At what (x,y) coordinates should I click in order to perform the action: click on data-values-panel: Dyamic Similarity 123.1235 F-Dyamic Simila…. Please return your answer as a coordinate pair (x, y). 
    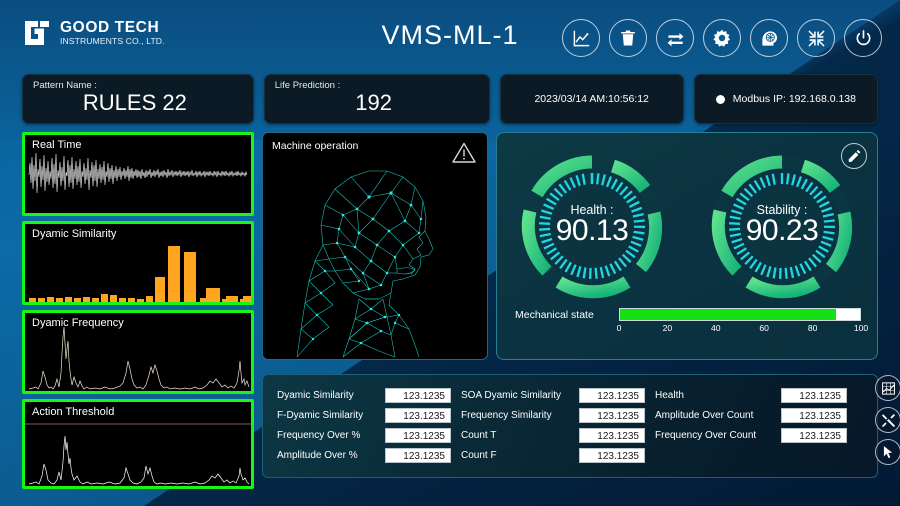
    Looking at the image, I should click on (581, 426).